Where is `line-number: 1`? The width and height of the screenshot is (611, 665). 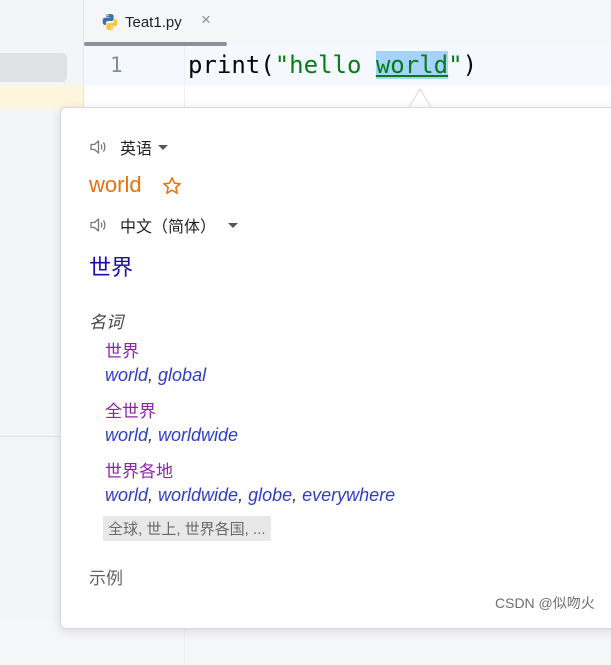 line-number: 1 is located at coordinates (116, 65).